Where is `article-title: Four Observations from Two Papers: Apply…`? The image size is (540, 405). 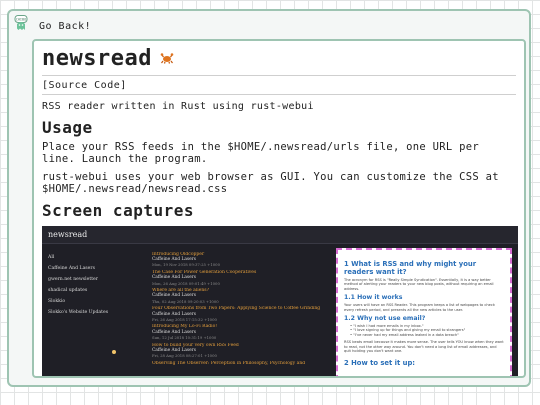 article-title: Four Observations from Two Papers: Apply… is located at coordinates (236, 309).